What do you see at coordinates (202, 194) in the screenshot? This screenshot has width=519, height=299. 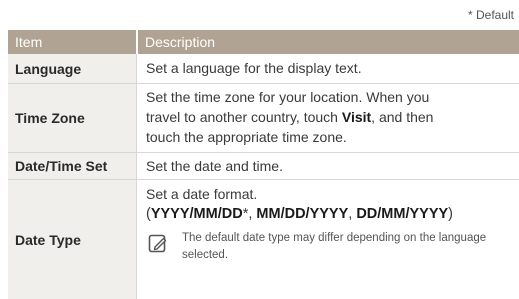 I see `desc-line: Set a date format.` at bounding box center [202, 194].